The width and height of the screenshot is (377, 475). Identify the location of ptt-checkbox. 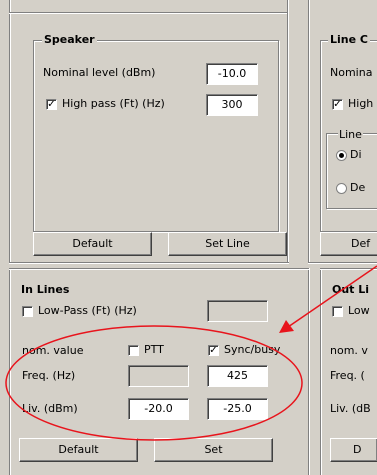
(133, 350).